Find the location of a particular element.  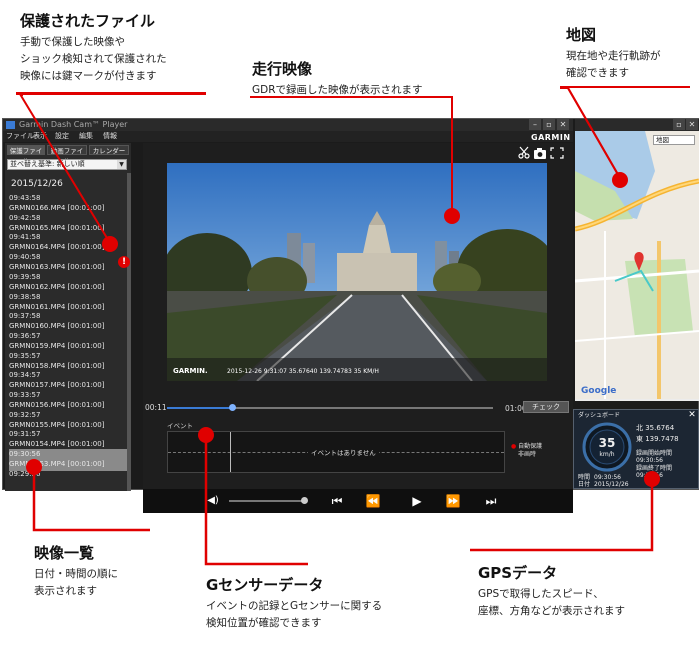

callout-marker-protected is located at coordinates (110, 244).